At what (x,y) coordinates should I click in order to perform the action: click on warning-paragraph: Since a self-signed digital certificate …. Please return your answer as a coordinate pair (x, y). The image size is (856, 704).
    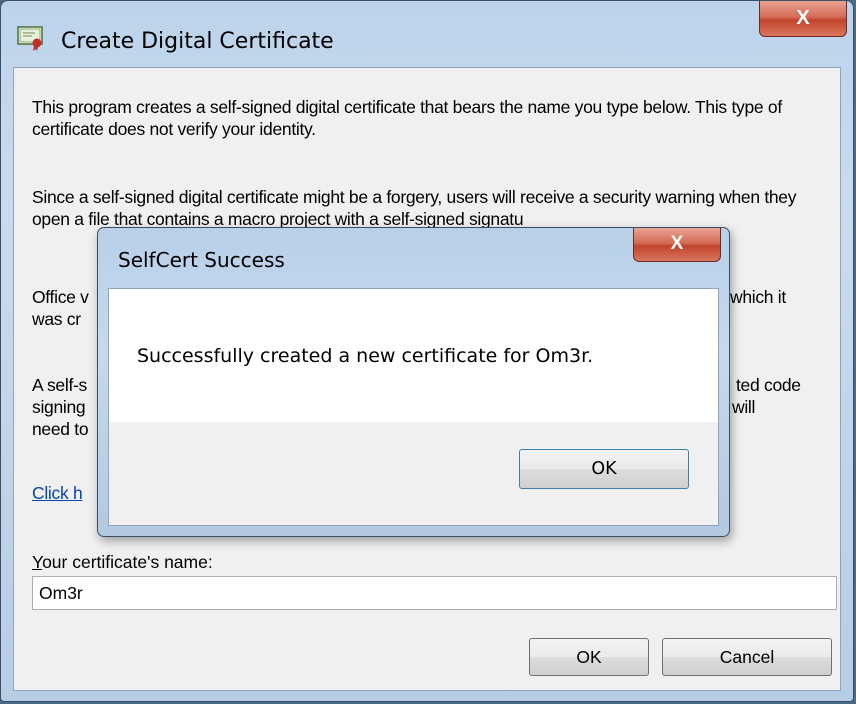
    Looking at the image, I should click on (414, 208).